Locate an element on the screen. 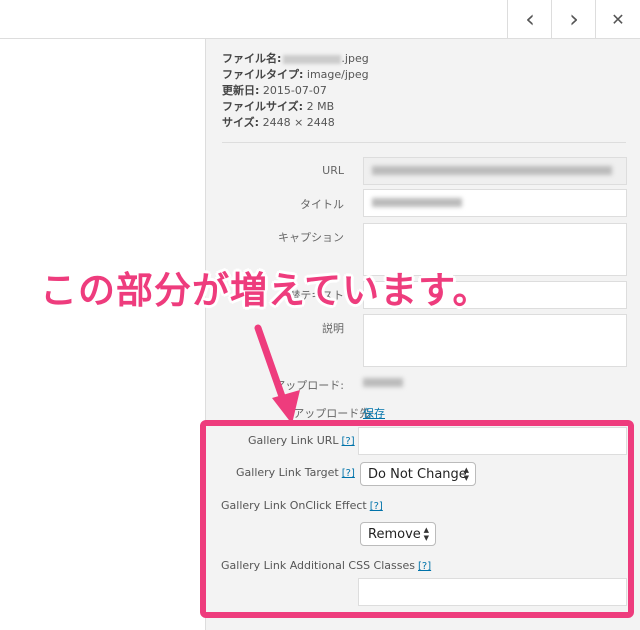  caption-label: キャプション is located at coordinates (311, 237).